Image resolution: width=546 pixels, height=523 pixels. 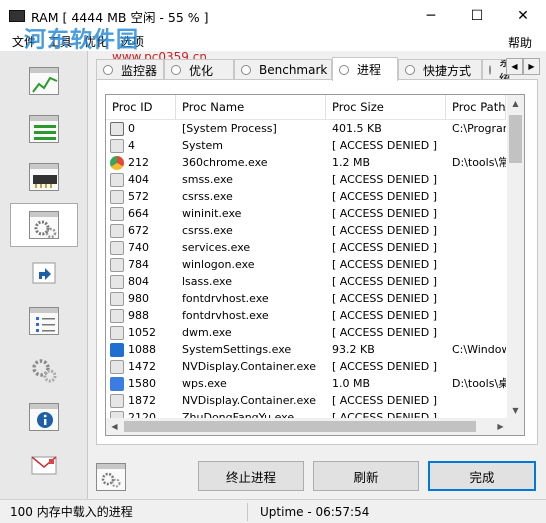 What do you see at coordinates (117, 349) in the screenshot?
I see `settings-gear-icon` at bounding box center [117, 349].